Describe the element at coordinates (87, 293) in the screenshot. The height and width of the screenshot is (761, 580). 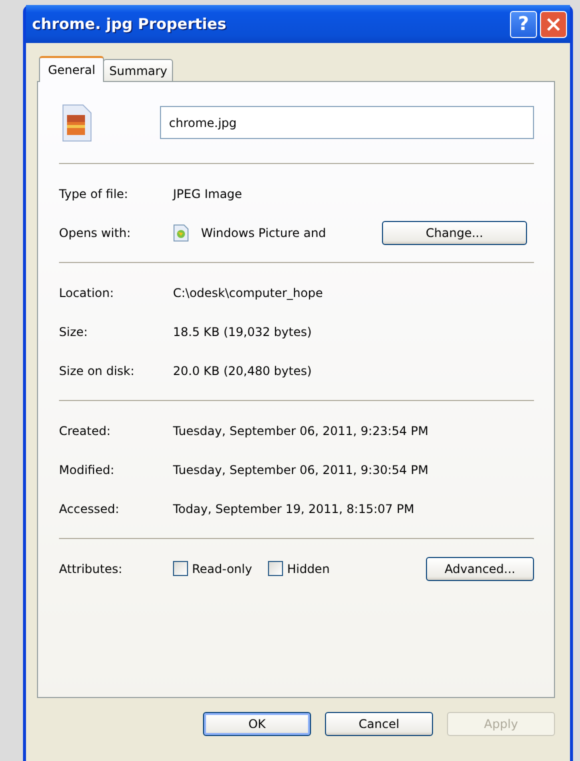
I see `field-label: Location:` at that location.